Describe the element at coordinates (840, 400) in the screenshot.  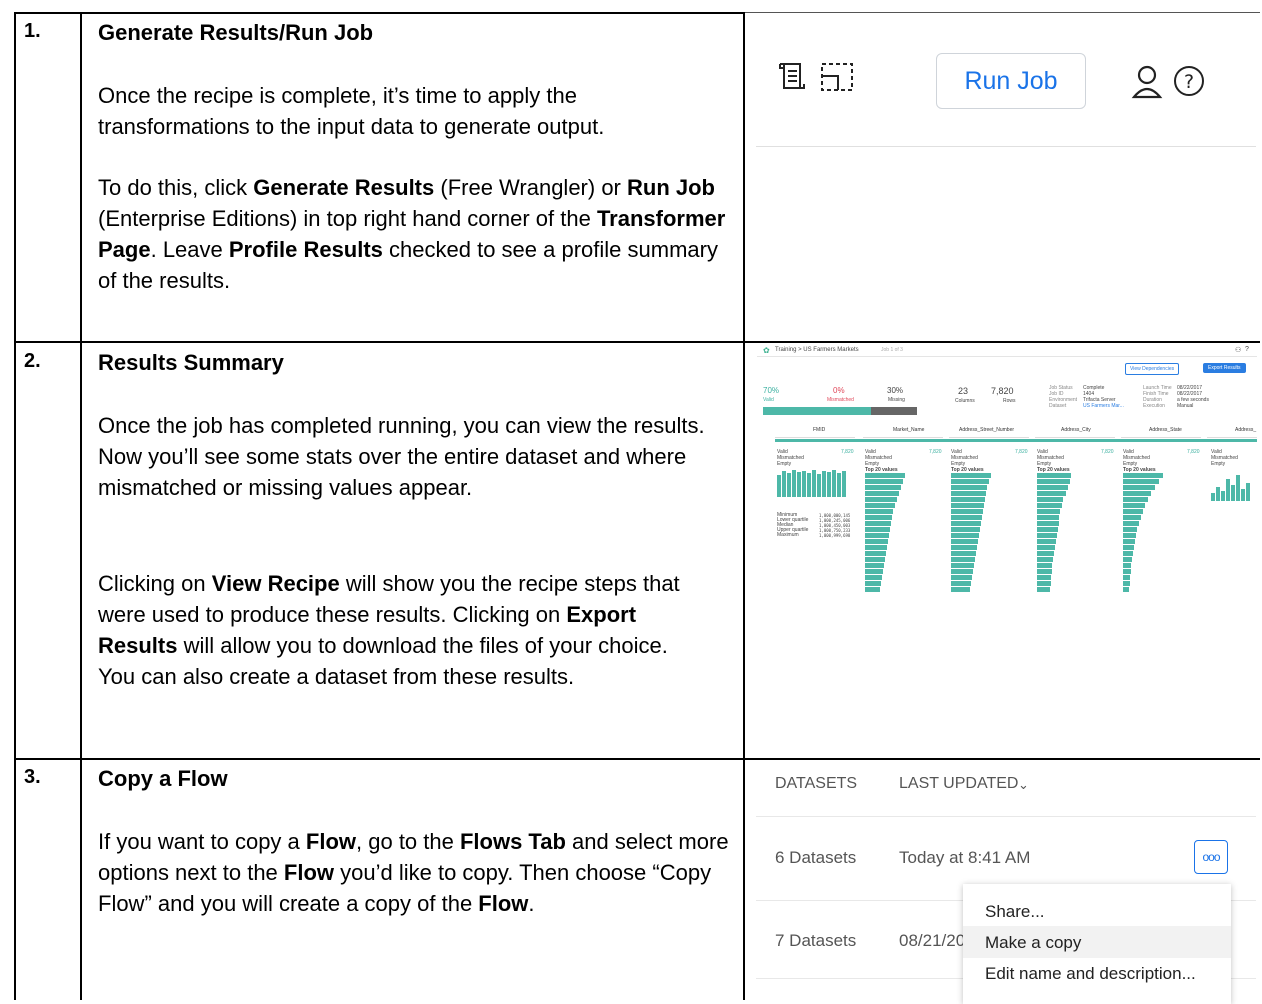
I see `mismatched-label: Mismatched` at that location.